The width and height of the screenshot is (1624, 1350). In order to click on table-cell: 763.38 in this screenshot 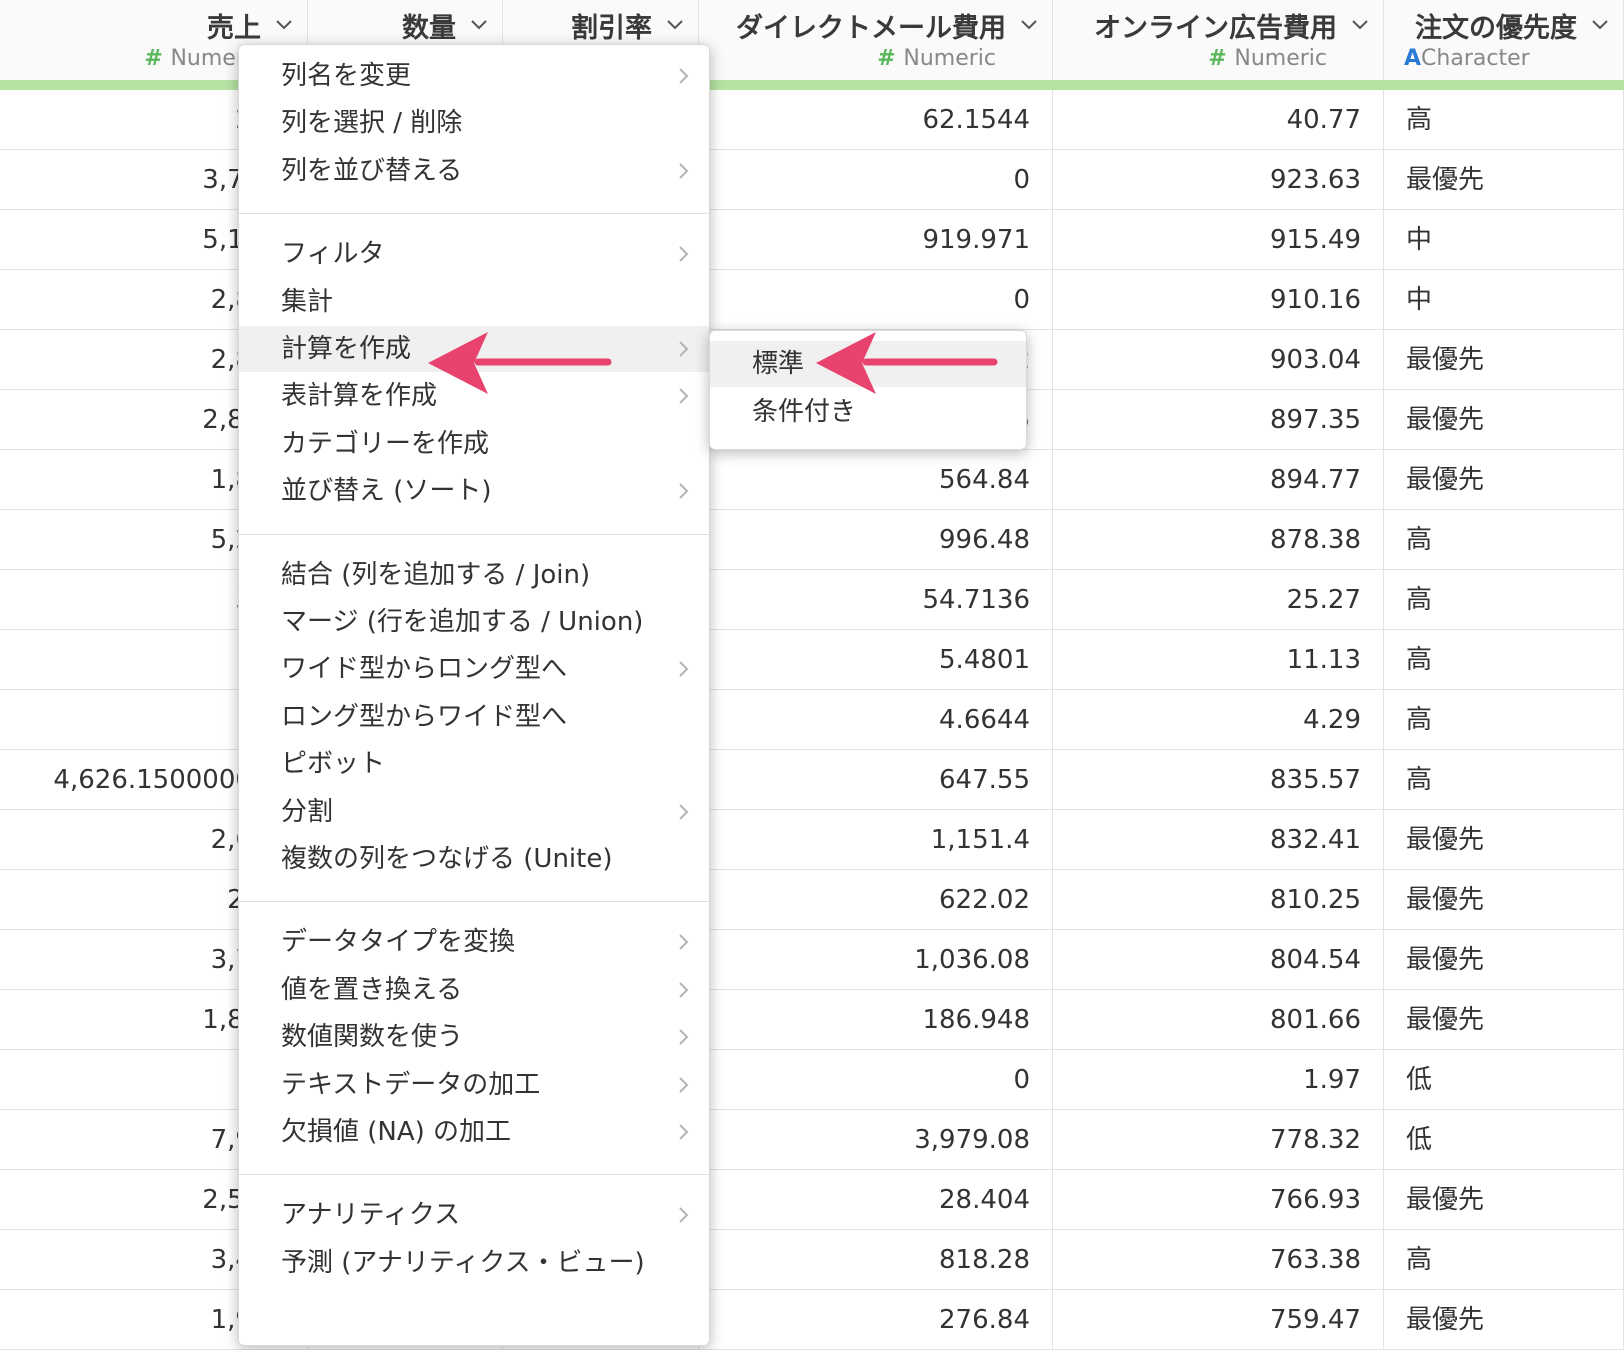, I will do `click(1218, 1260)`.